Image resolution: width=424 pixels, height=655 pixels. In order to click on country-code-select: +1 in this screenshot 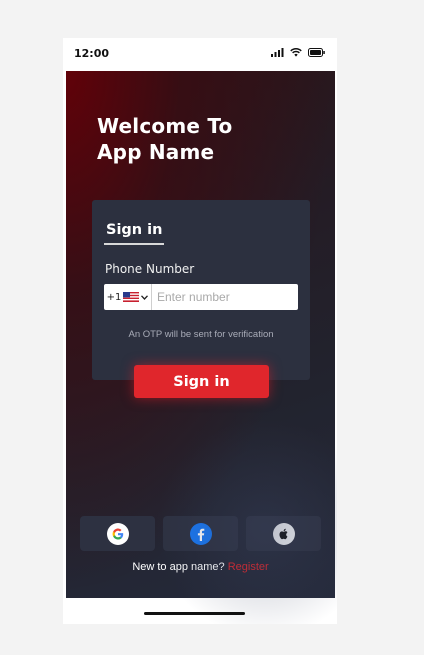, I will do `click(128, 297)`.